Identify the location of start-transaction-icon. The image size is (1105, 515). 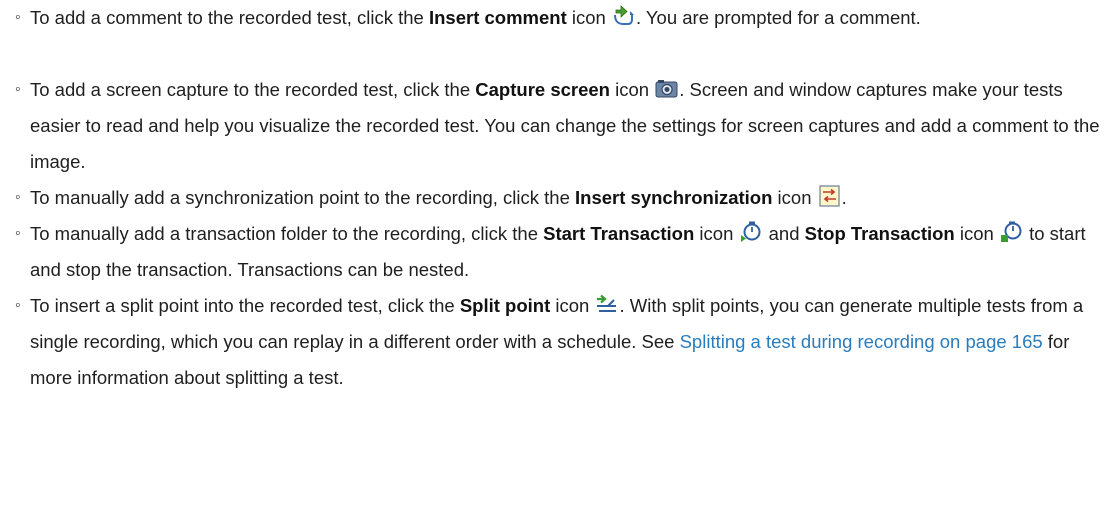
(751, 232).